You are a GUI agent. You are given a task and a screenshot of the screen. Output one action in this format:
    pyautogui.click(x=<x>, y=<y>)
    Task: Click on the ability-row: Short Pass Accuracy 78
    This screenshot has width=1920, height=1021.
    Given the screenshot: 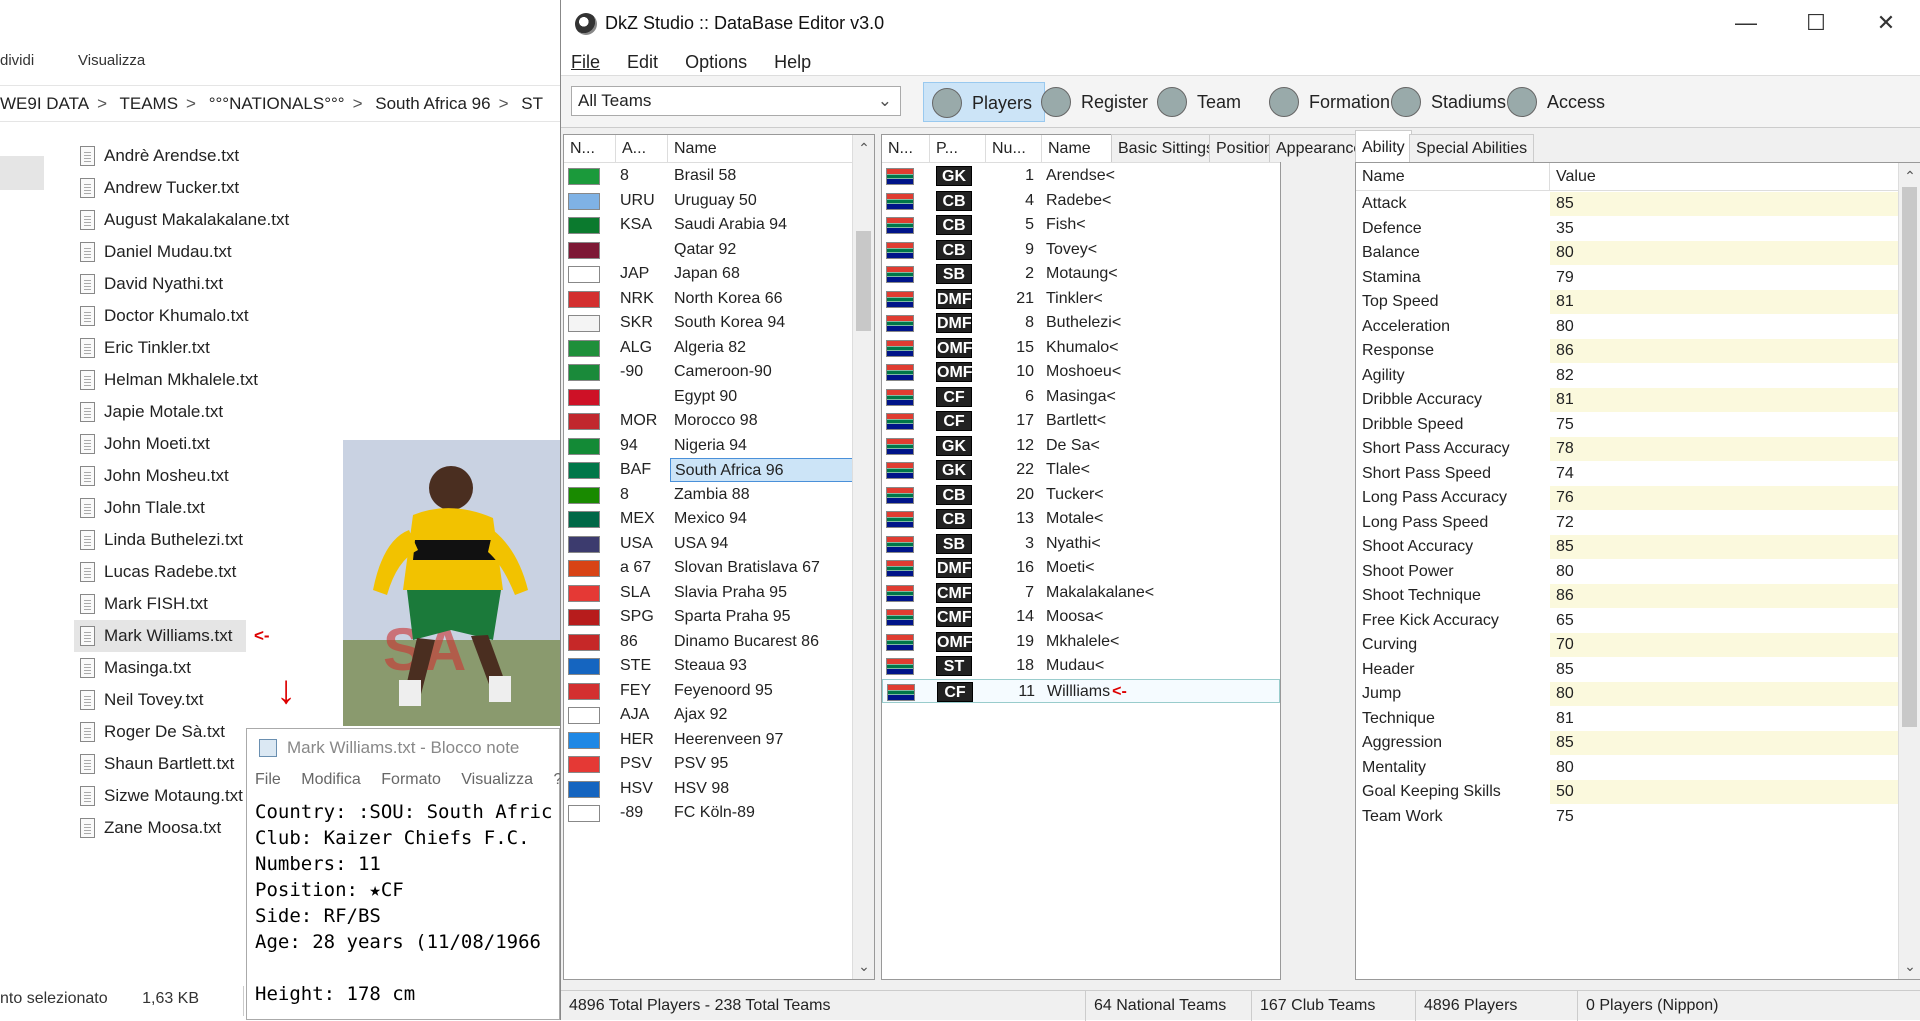 What is the action you would take?
    pyautogui.click(x=1628, y=449)
    